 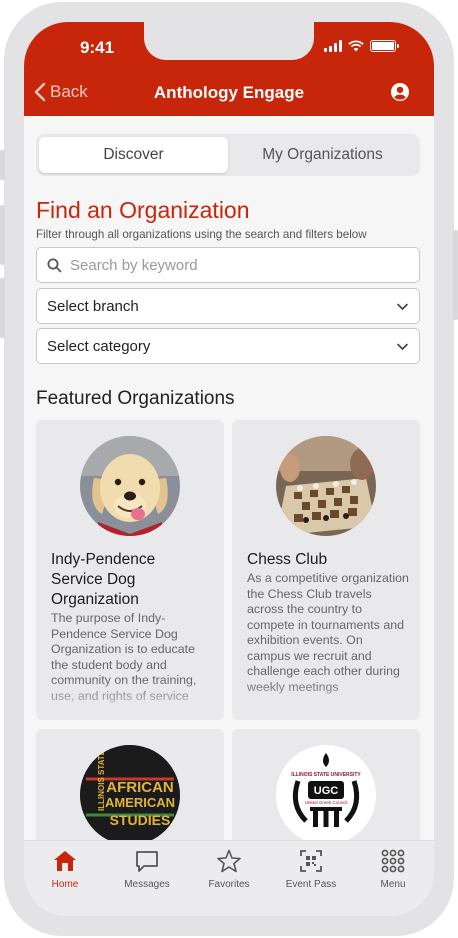 I want to click on org-name: Indy-Pendence Service Dog Organization, so click(x=103, y=579).